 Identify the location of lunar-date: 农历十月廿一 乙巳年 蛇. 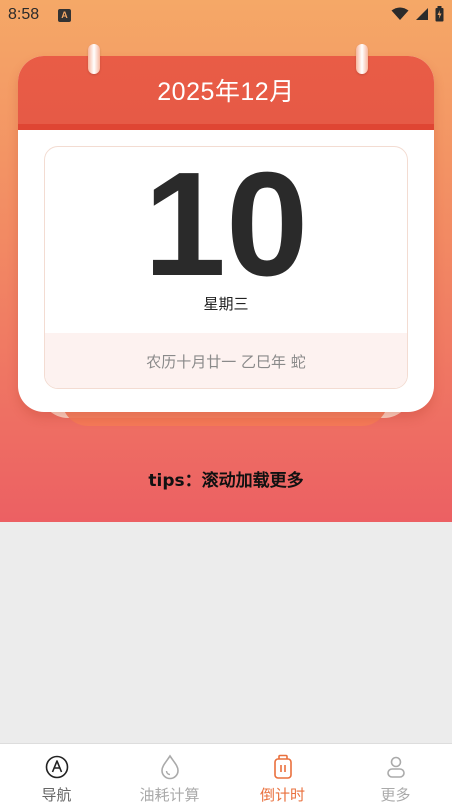
(226, 362).